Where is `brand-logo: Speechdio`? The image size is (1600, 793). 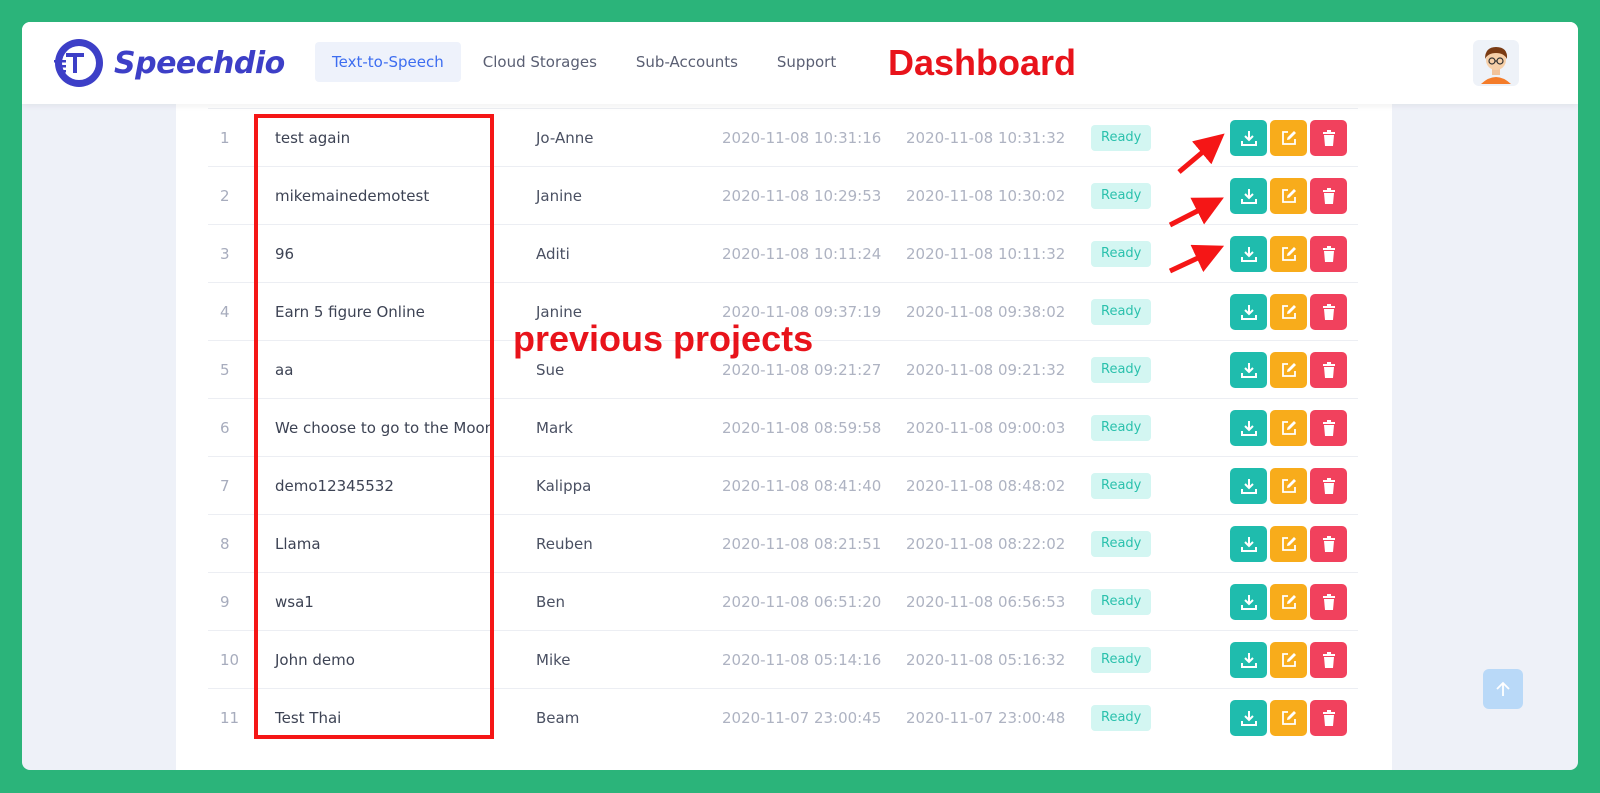 brand-logo: Speechdio is located at coordinates (168, 63).